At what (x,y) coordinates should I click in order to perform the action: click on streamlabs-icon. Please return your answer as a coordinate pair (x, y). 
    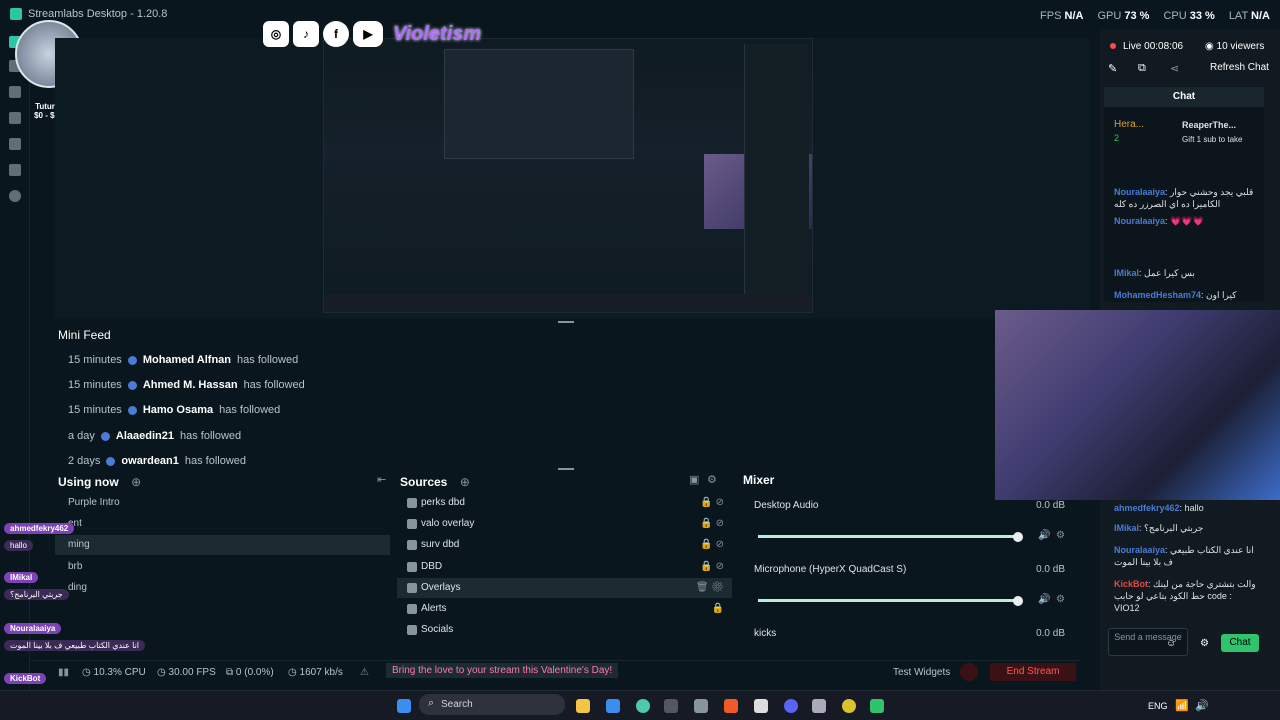
    Looking at the image, I should click on (877, 706).